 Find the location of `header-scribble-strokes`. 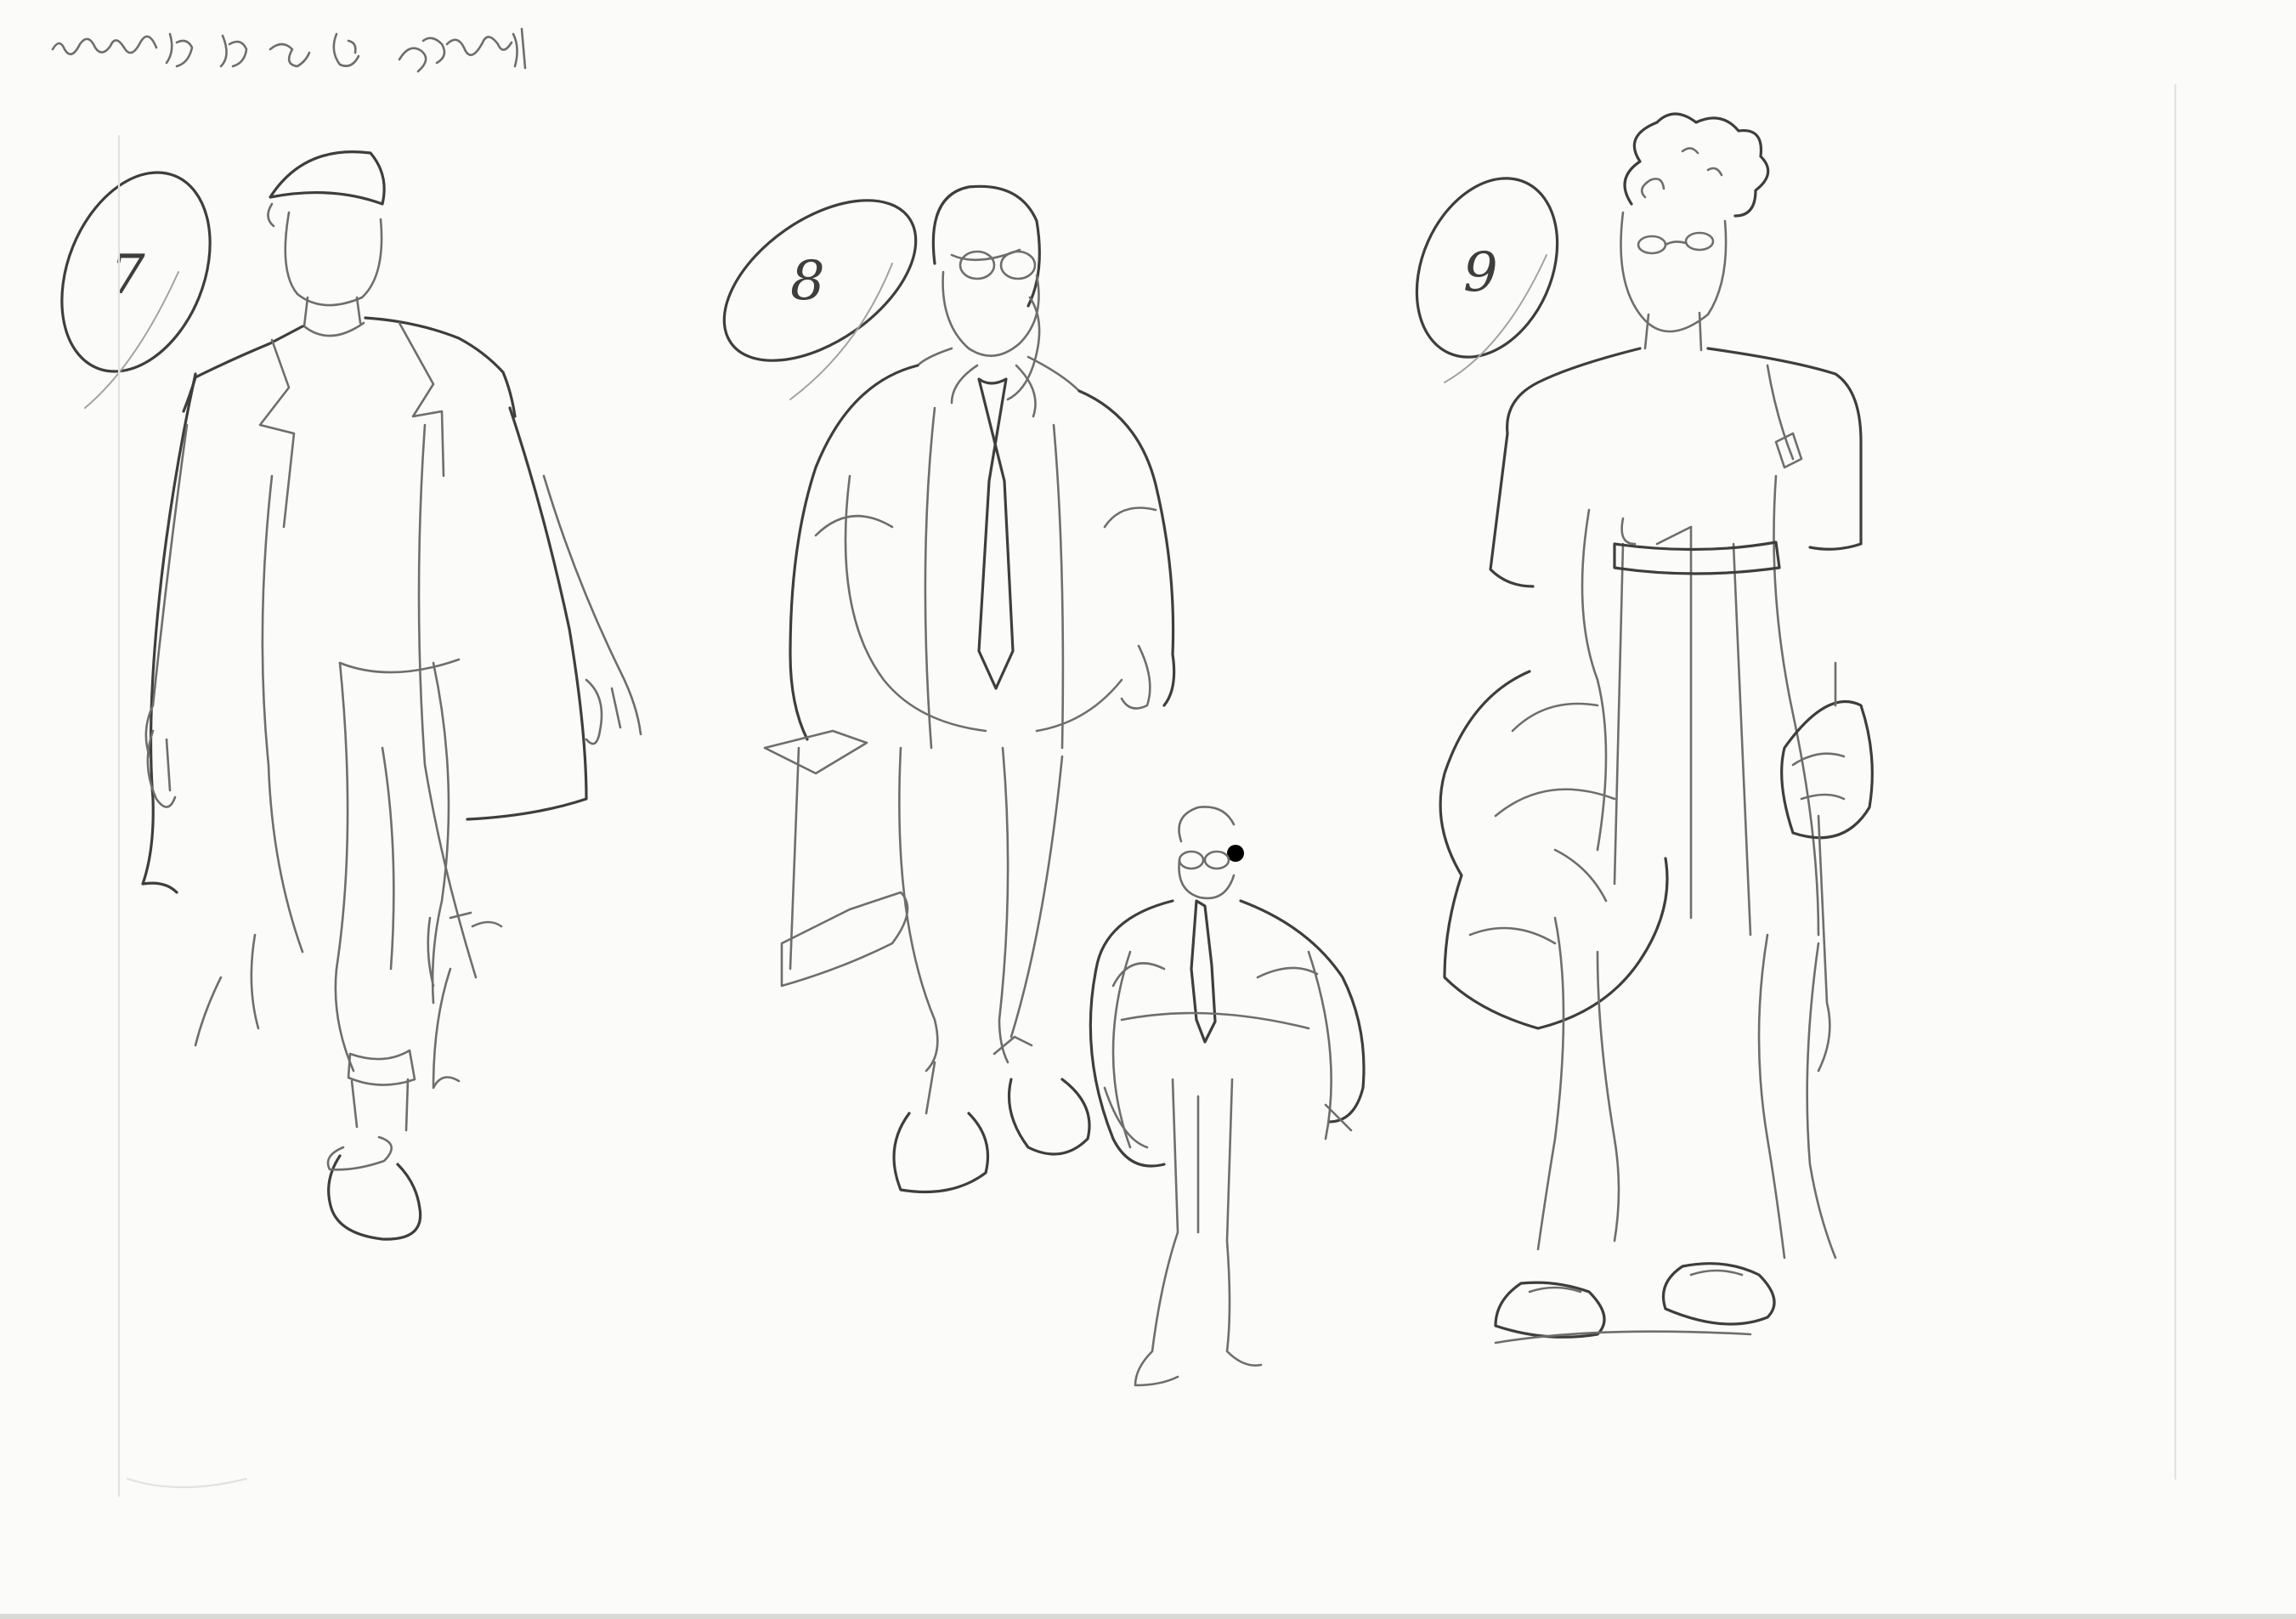

header-scribble-strokes is located at coordinates (289, 50).